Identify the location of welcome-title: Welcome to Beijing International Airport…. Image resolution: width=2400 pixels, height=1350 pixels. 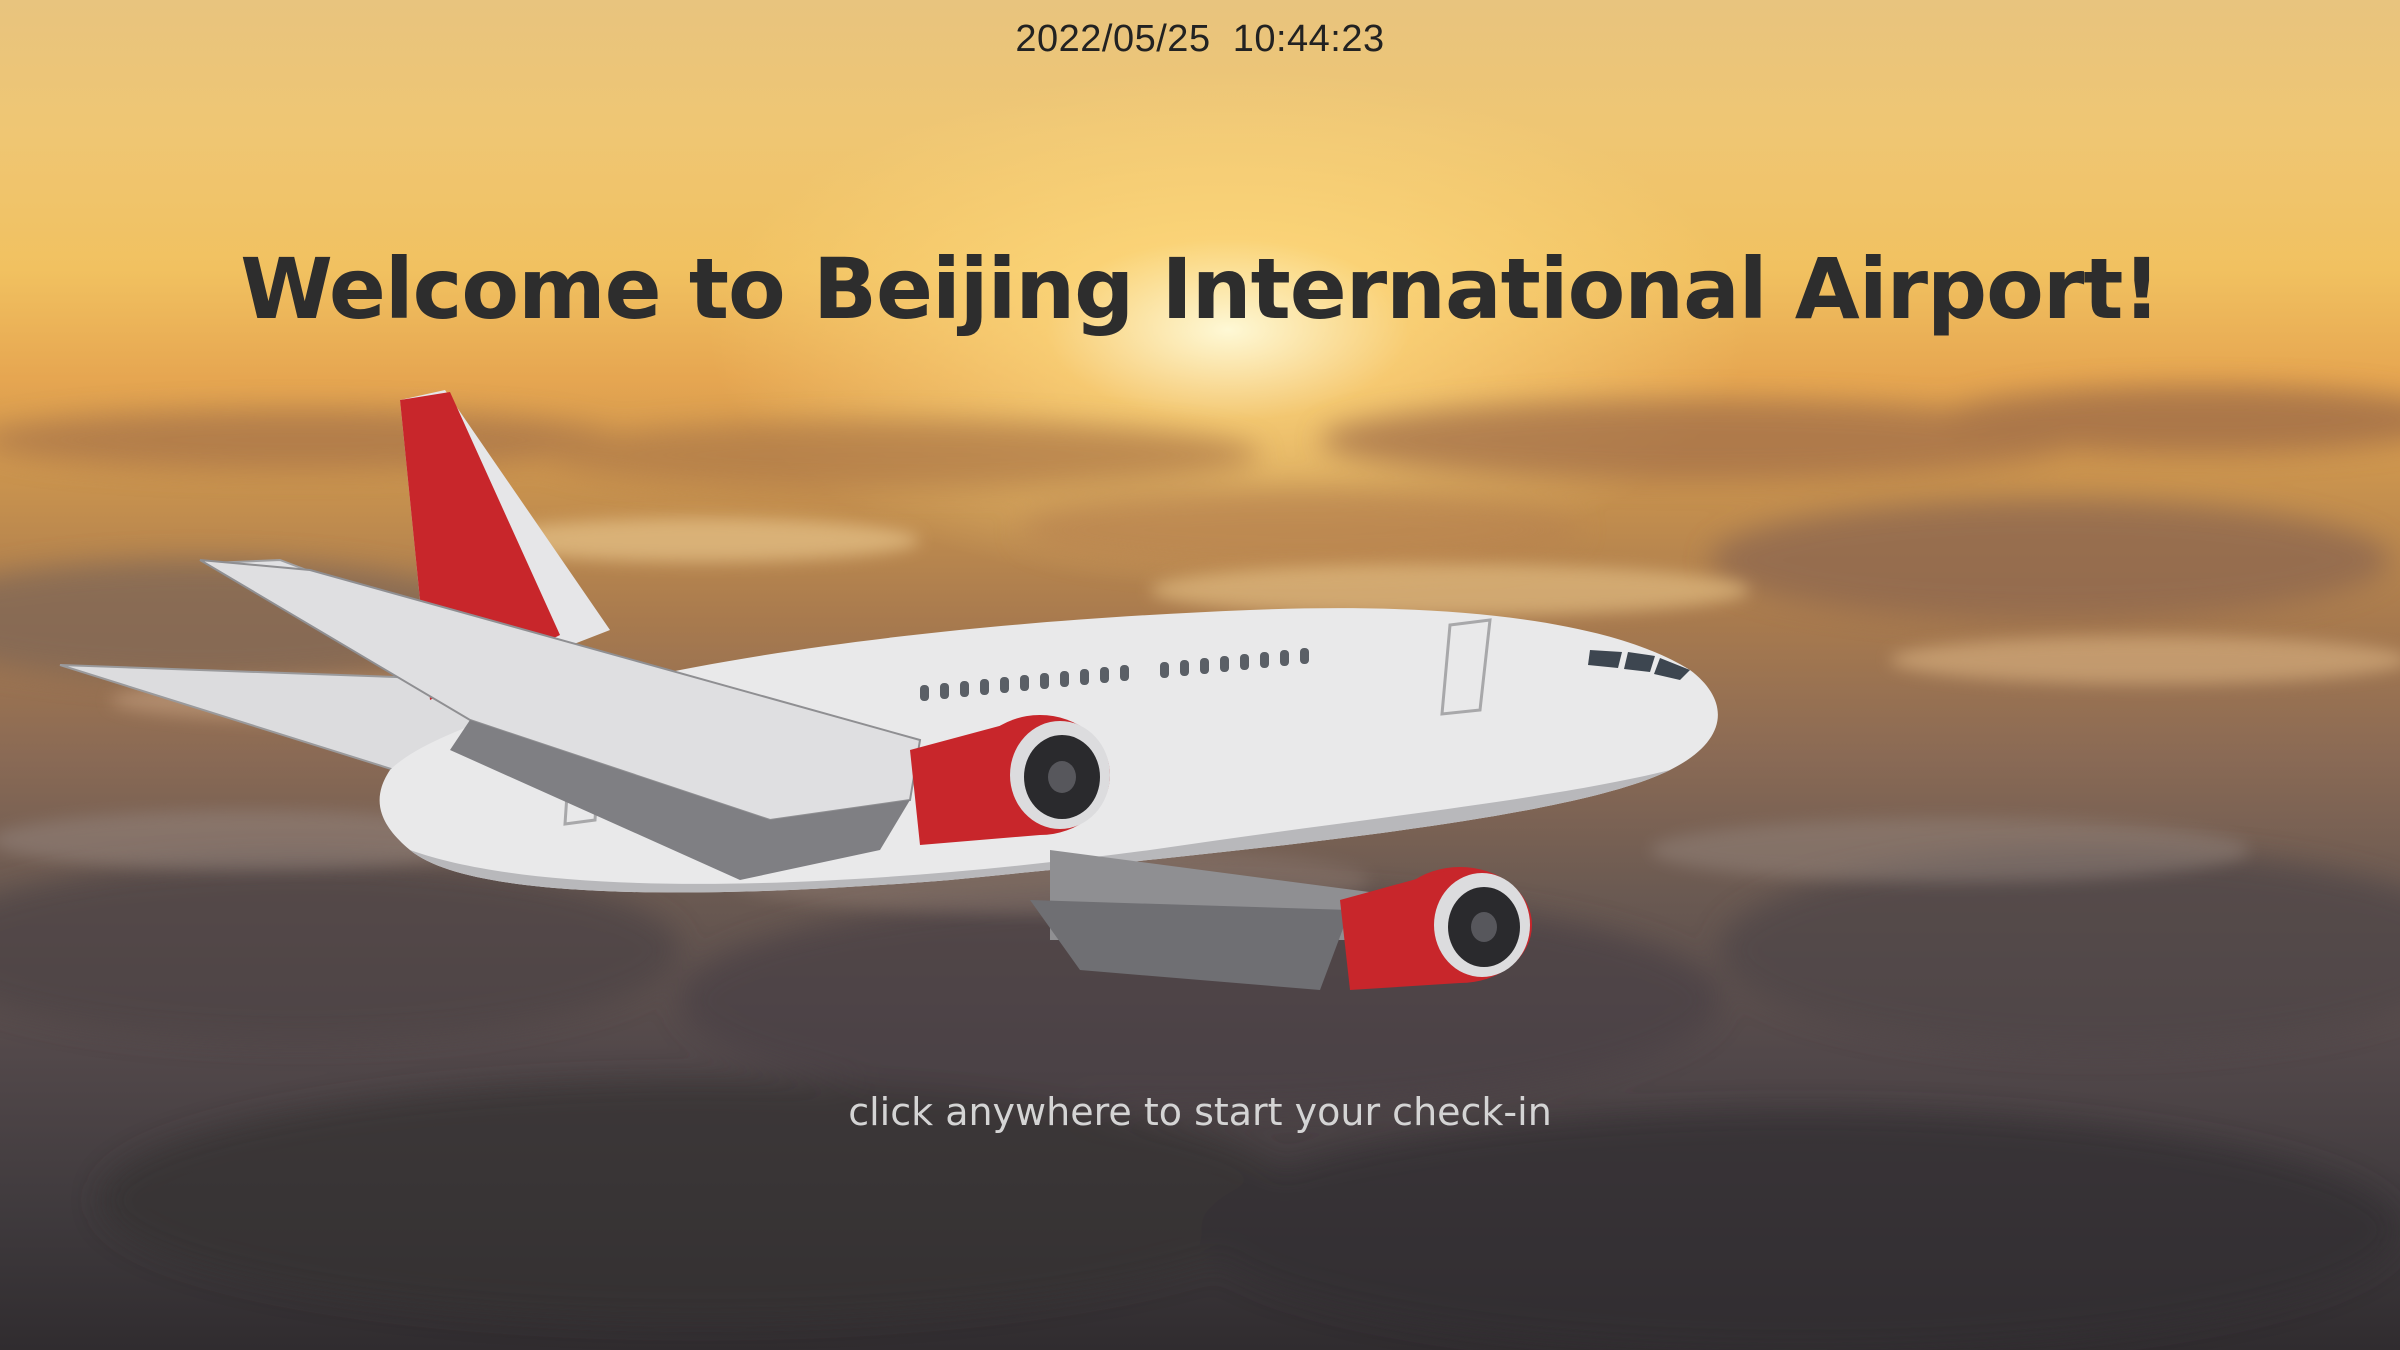
(1200, 289).